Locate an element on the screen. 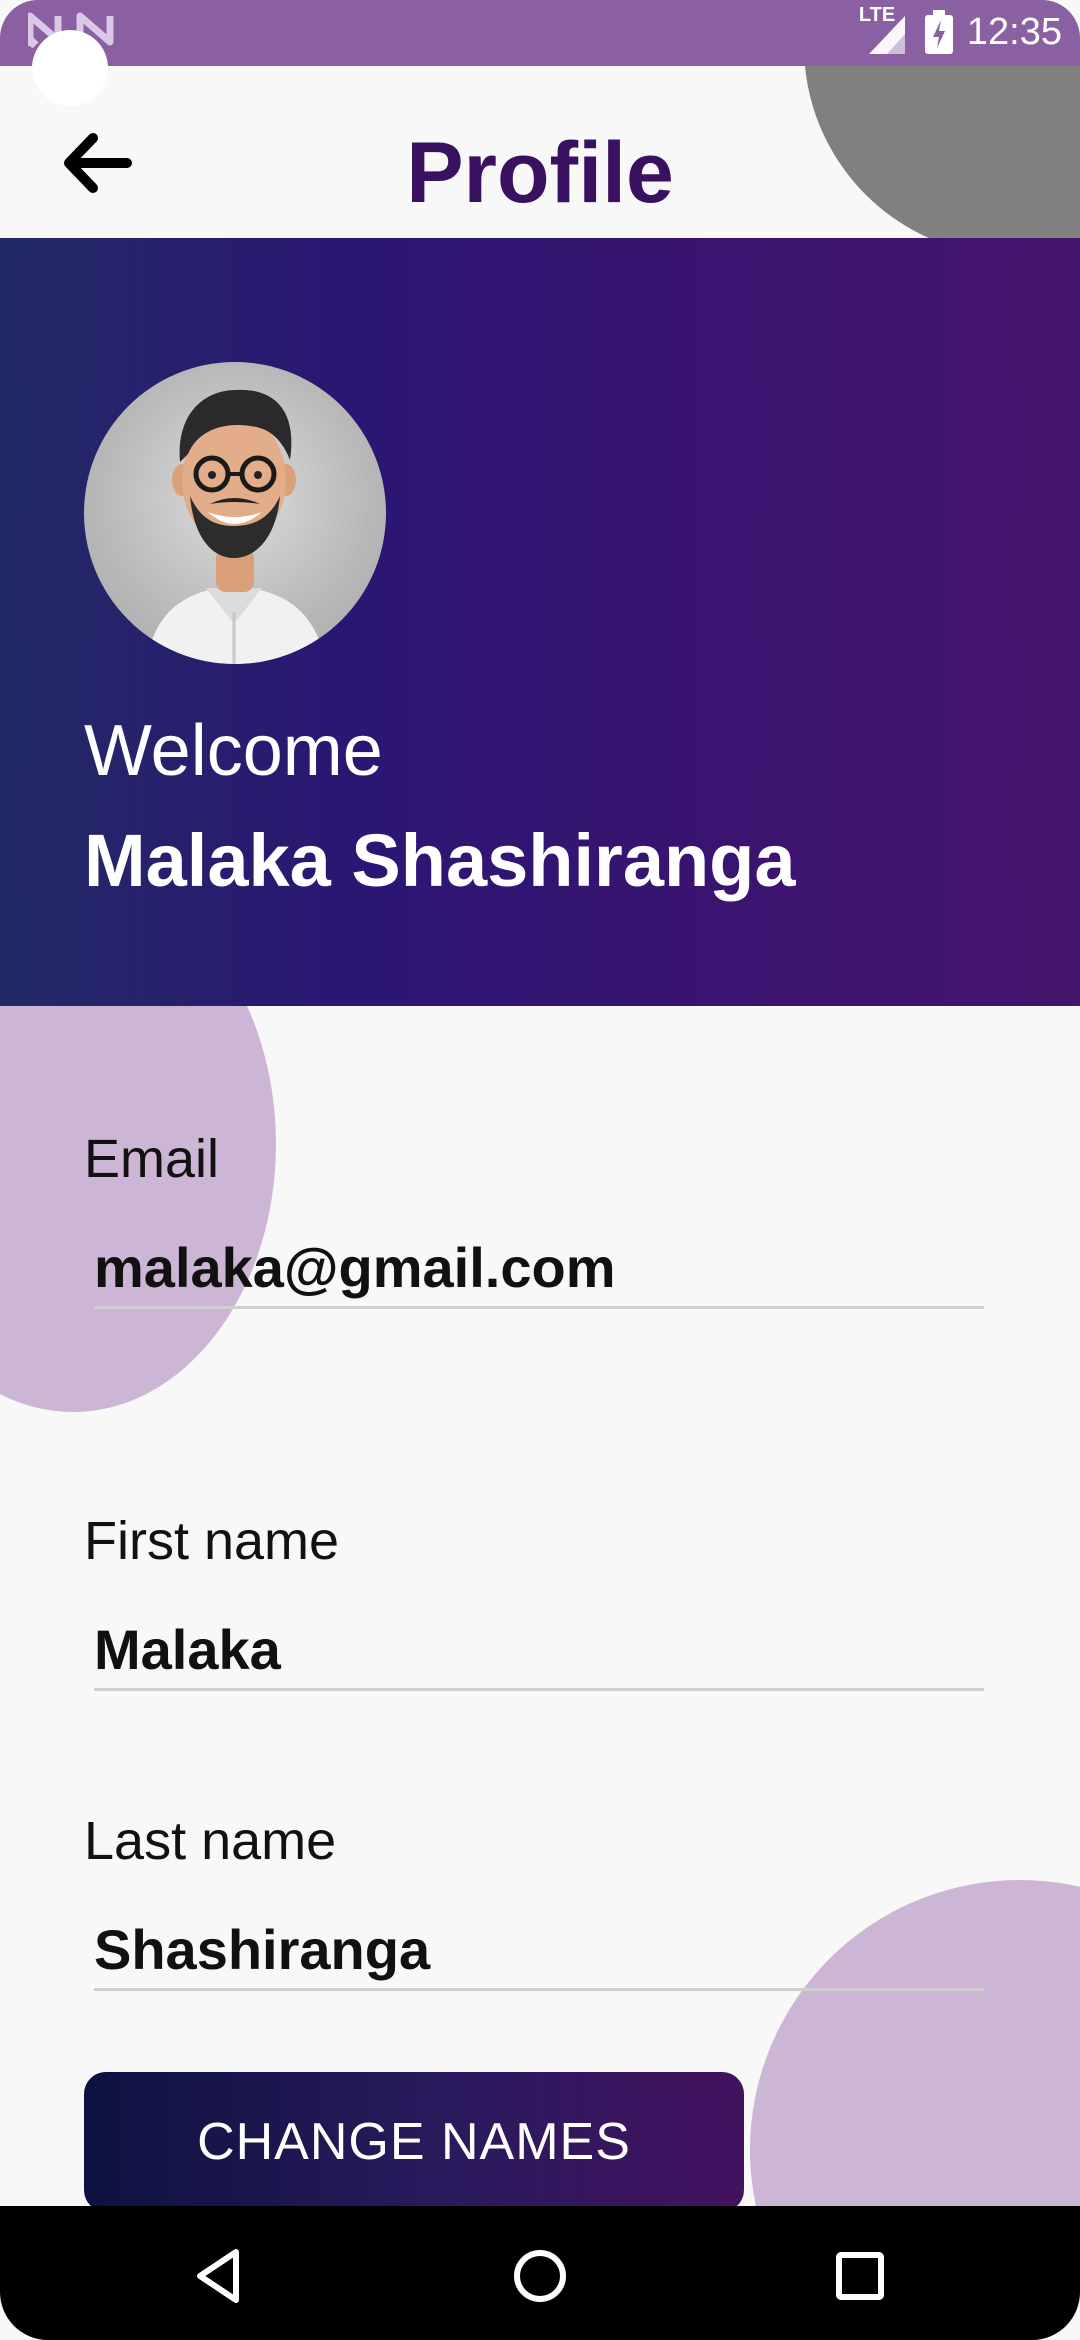 This screenshot has height=2340, width=1080. system-nav-bar is located at coordinates (540, 2273).